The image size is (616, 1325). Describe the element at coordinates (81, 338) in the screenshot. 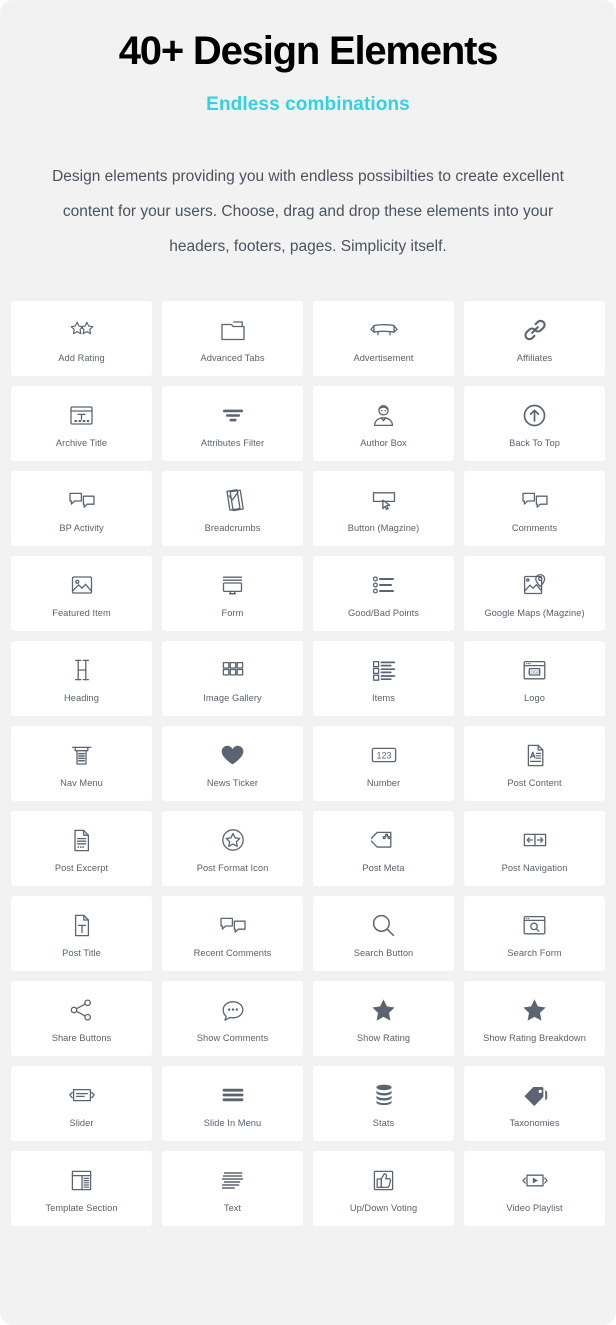

I see `element-card: Add Rating` at that location.